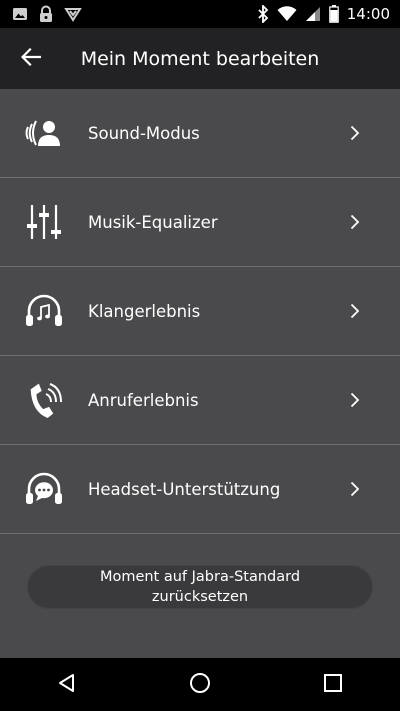 The height and width of the screenshot is (711, 400). I want to click on status-time: 14:00, so click(368, 14).